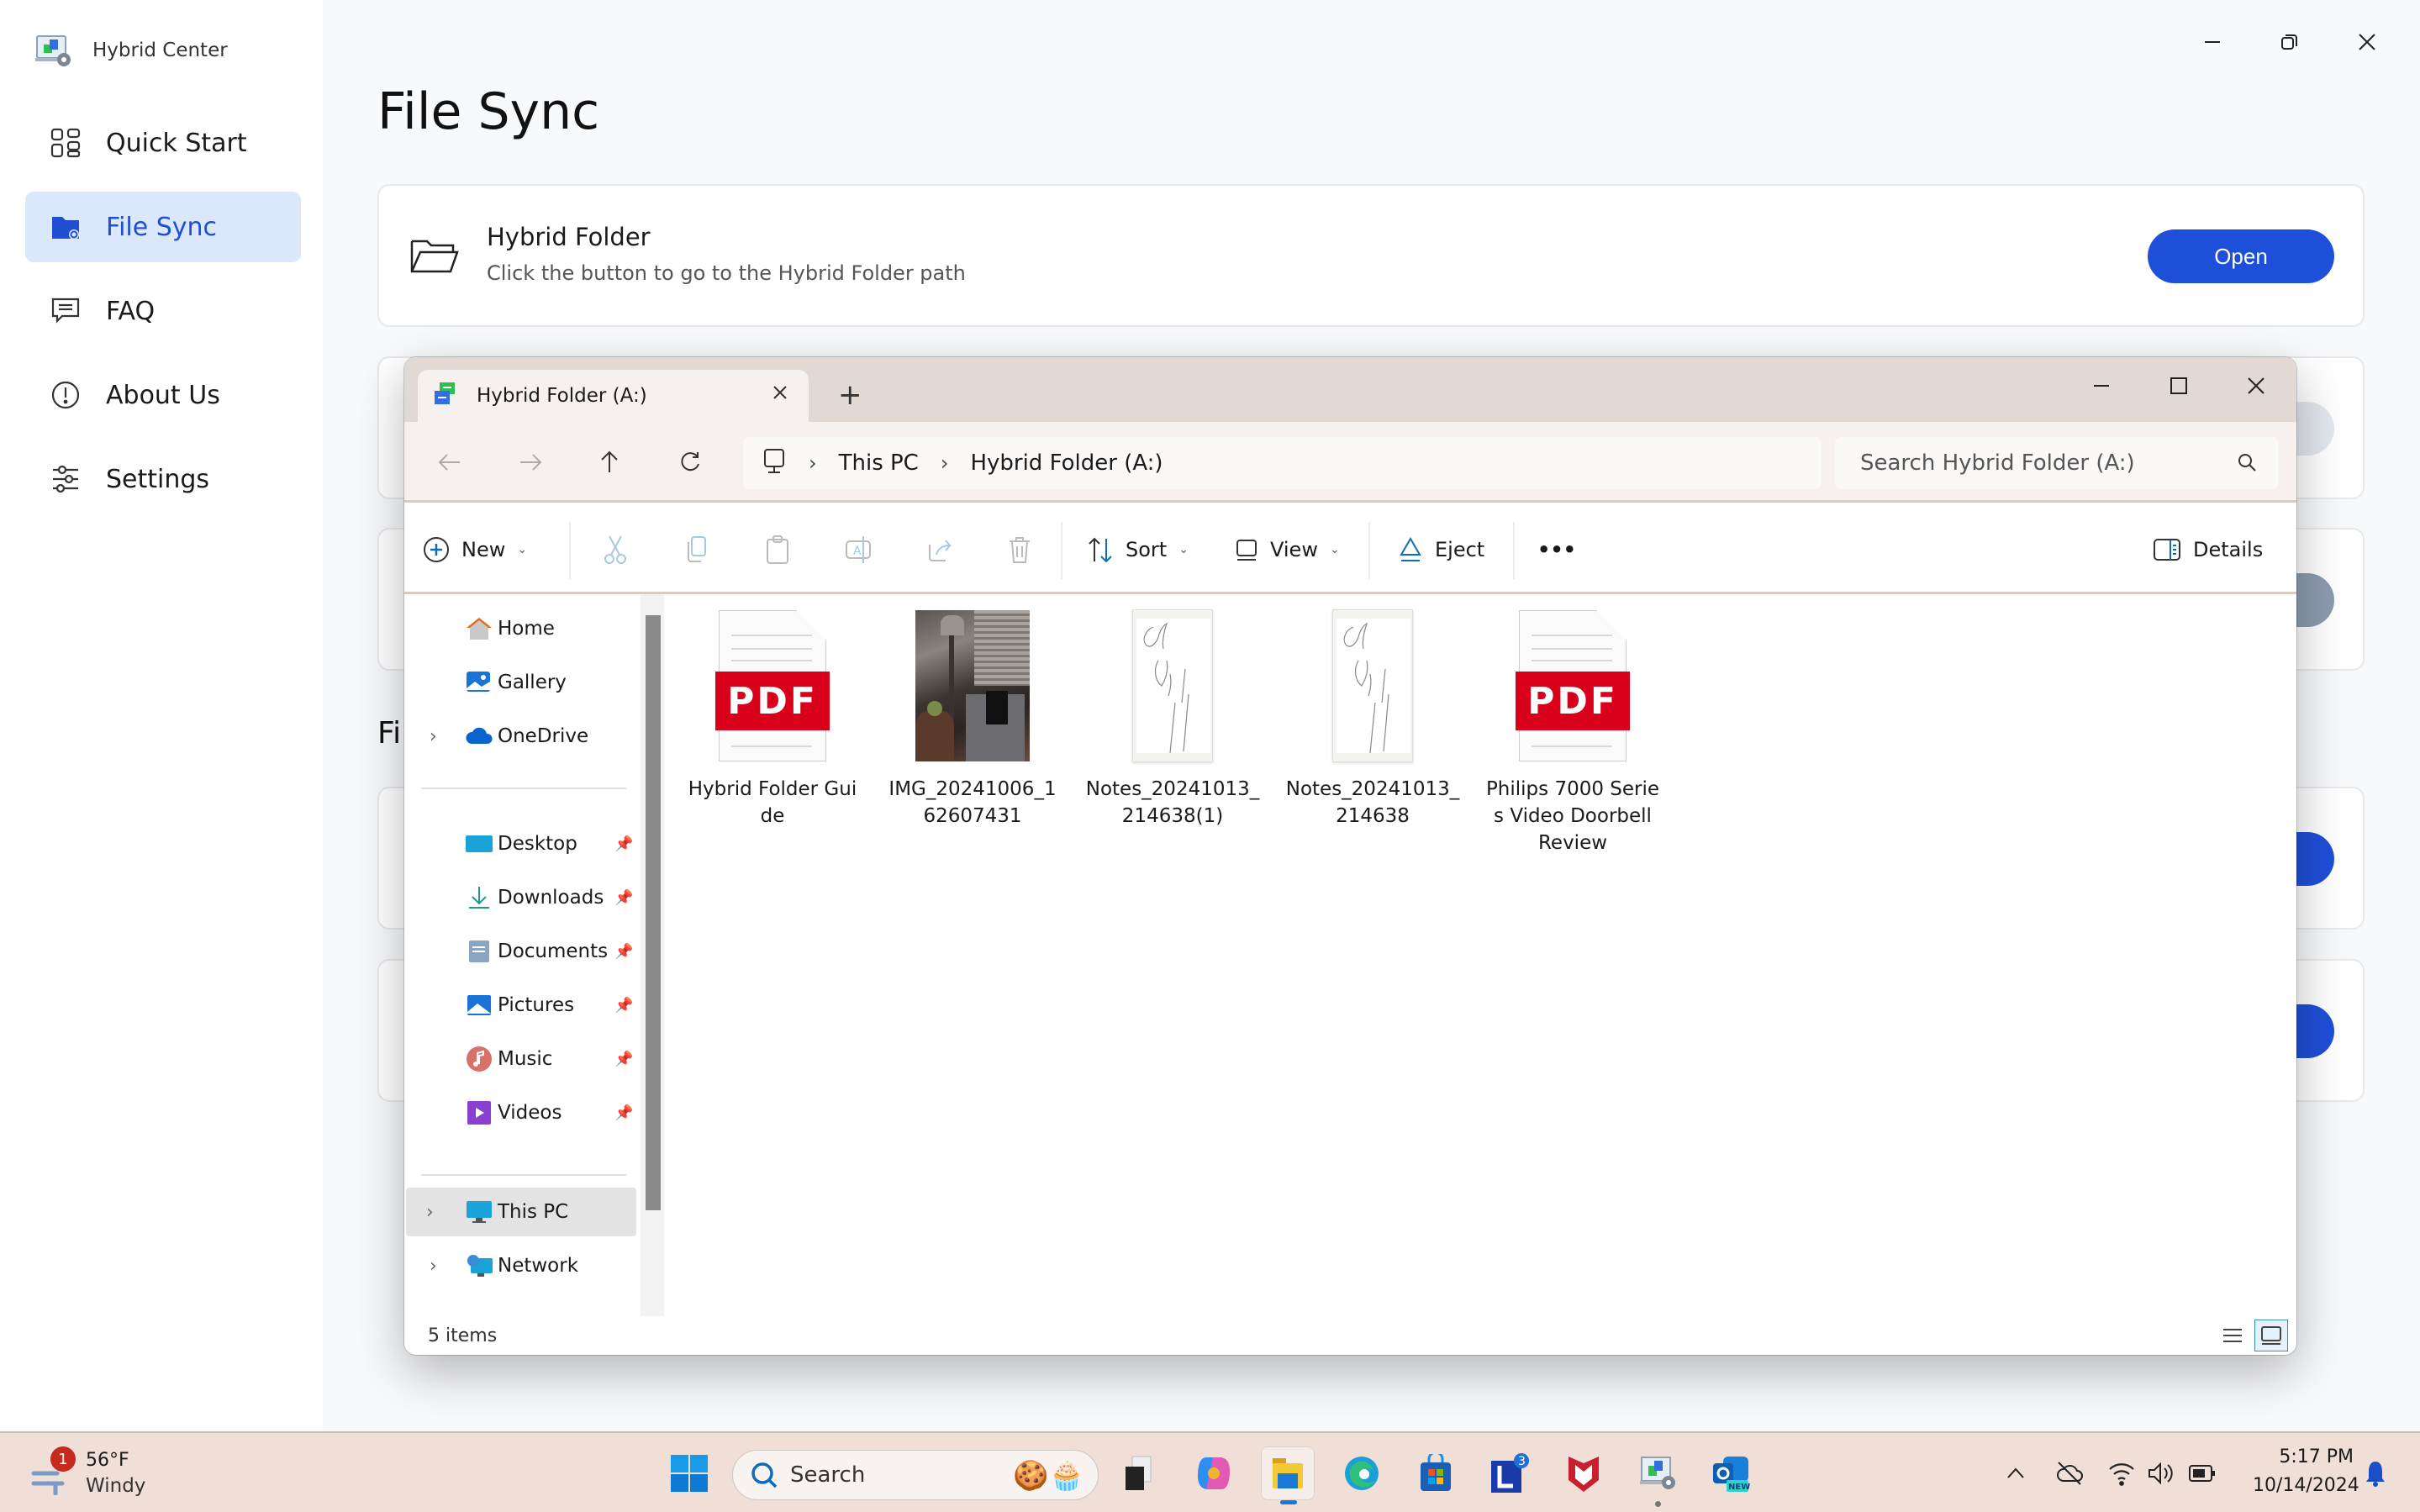  Describe the element at coordinates (2271, 1335) in the screenshot. I see `large-icons-view-button` at that location.